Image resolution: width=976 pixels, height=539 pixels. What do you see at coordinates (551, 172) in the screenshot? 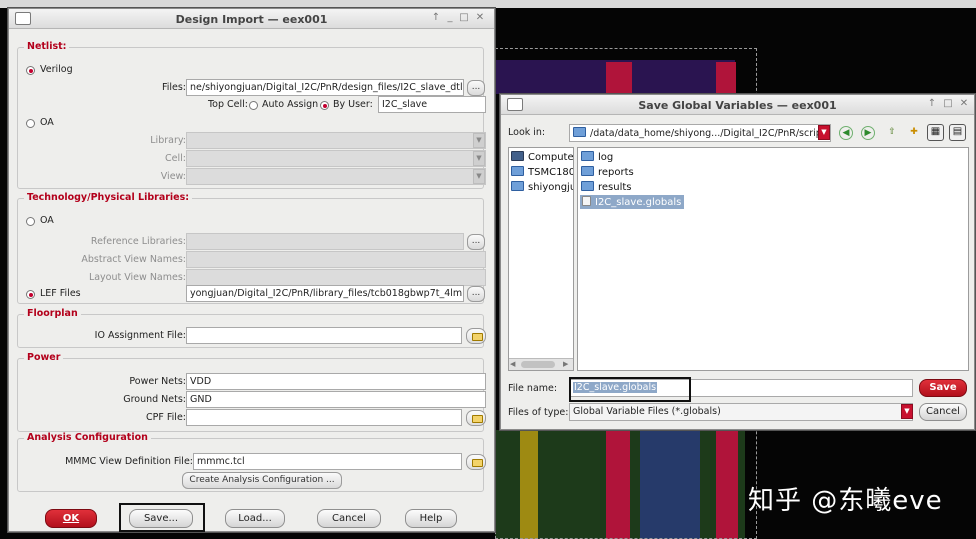
I see `sidebar-item-label: TSMC180` at bounding box center [551, 172].